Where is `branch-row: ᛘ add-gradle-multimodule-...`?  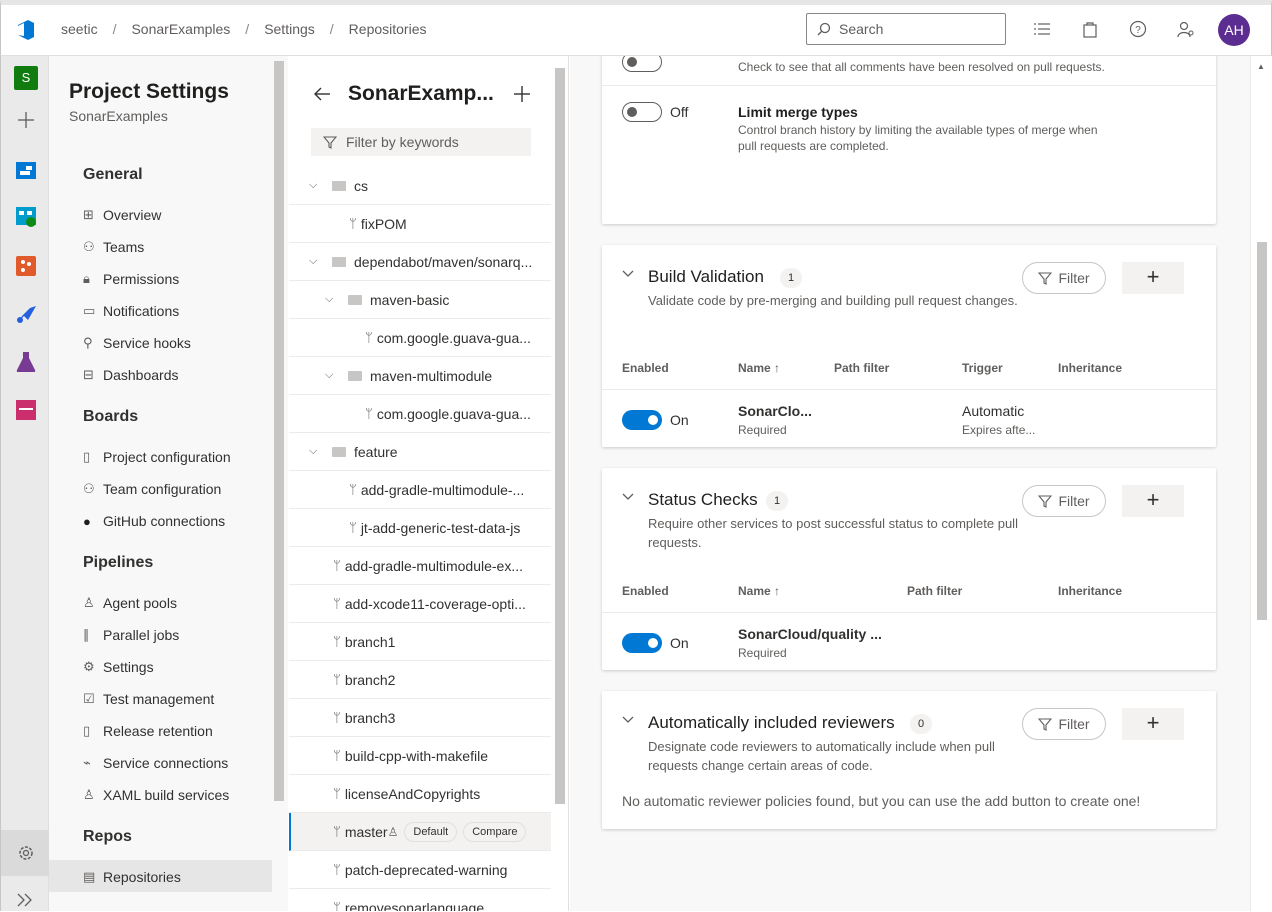 branch-row: ᛘ add-gradle-multimodule-... is located at coordinates (420, 490).